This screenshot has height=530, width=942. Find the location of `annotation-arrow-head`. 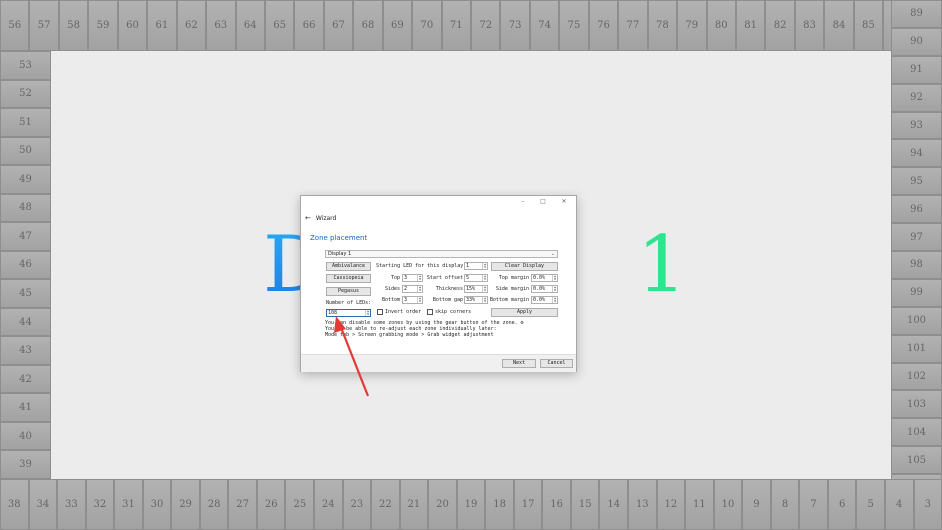

annotation-arrow-head is located at coordinates (340, 324).